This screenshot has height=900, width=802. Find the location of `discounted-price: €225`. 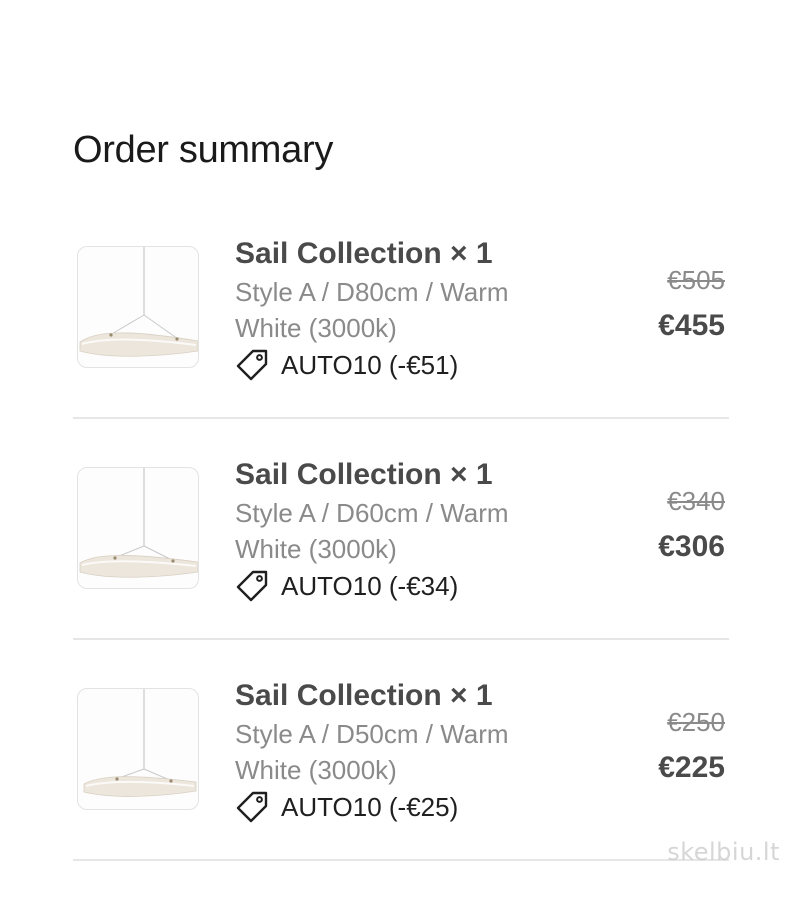

discounted-price: €225 is located at coordinates (691, 767).